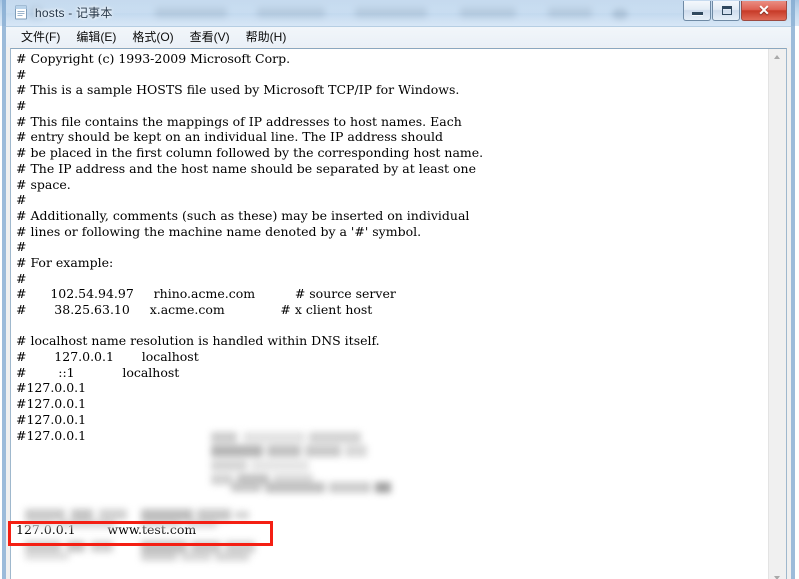  I want to click on editor-line: # space., so click(43, 184).